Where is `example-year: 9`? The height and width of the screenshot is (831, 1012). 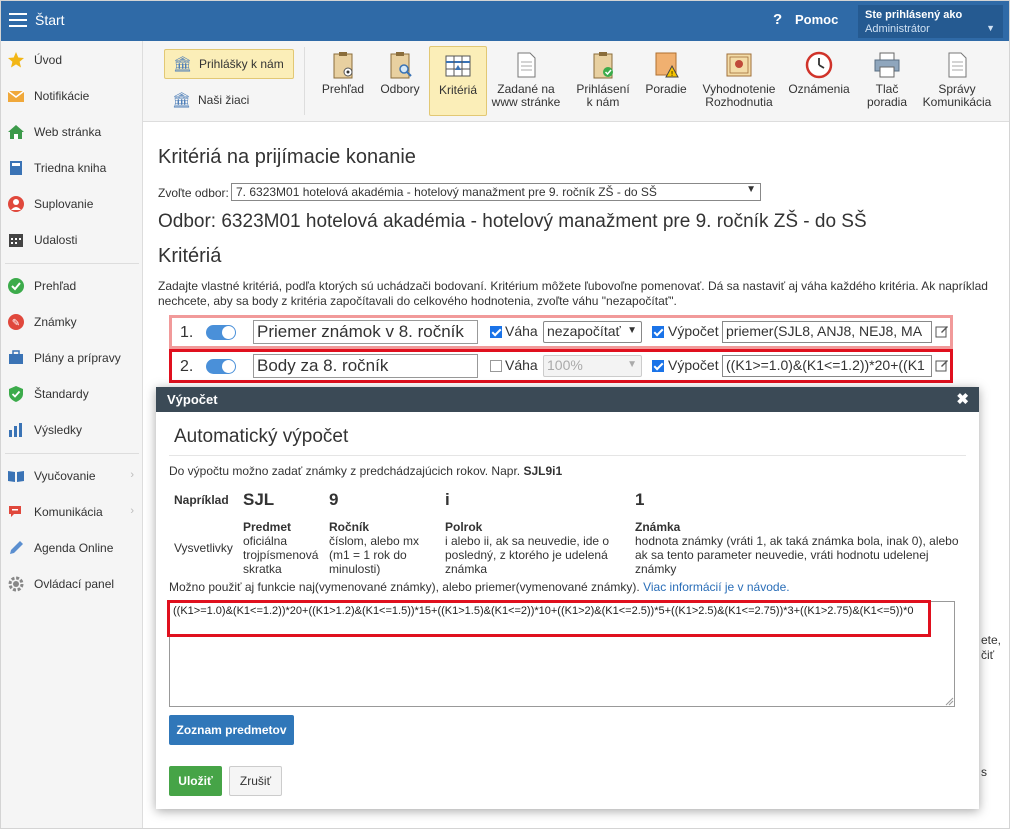
example-year: 9 is located at coordinates (334, 499).